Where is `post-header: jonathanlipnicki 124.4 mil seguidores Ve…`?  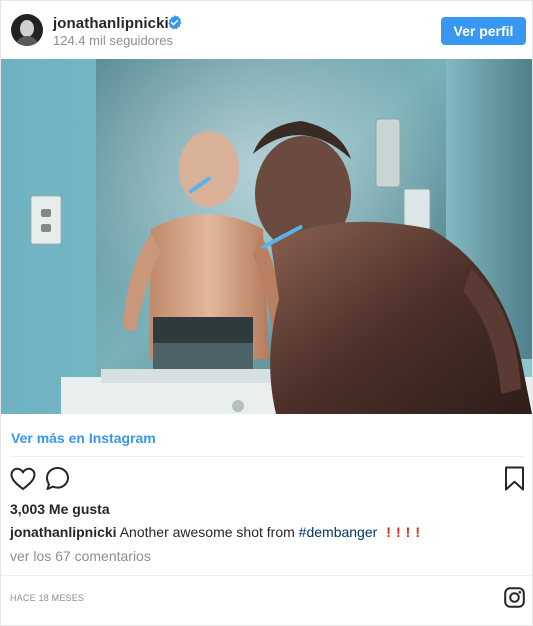 post-header: jonathanlipnicki 124.4 mil seguidores Ve… is located at coordinates (266, 30).